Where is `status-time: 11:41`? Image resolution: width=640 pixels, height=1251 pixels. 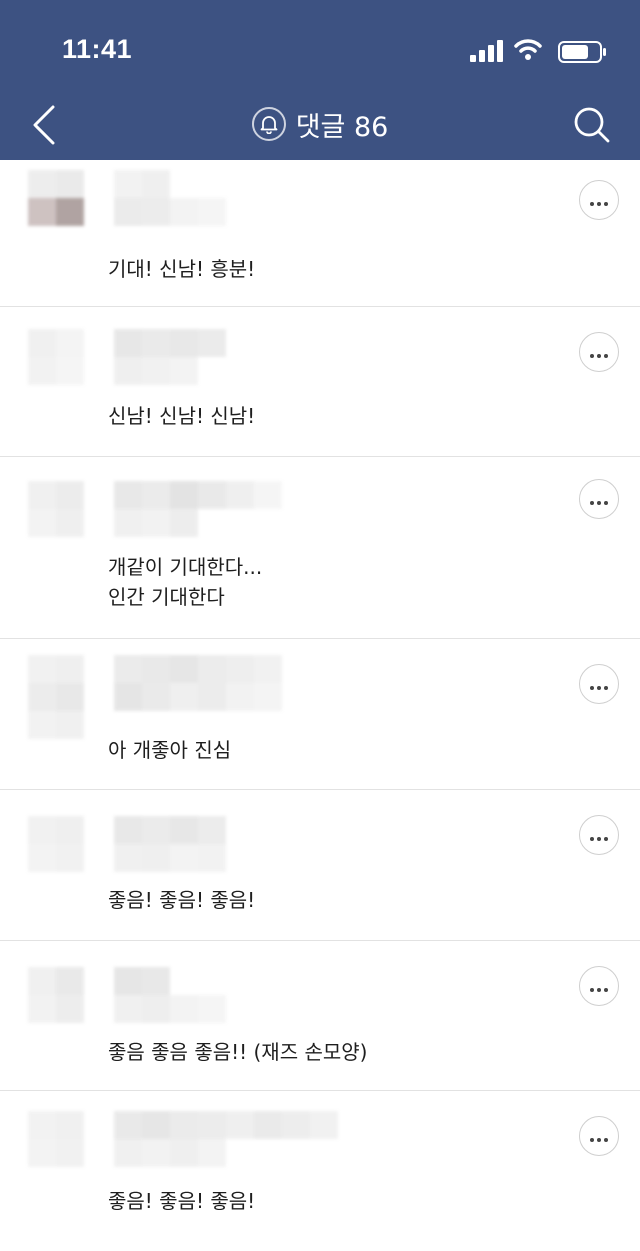 status-time: 11:41 is located at coordinates (97, 49).